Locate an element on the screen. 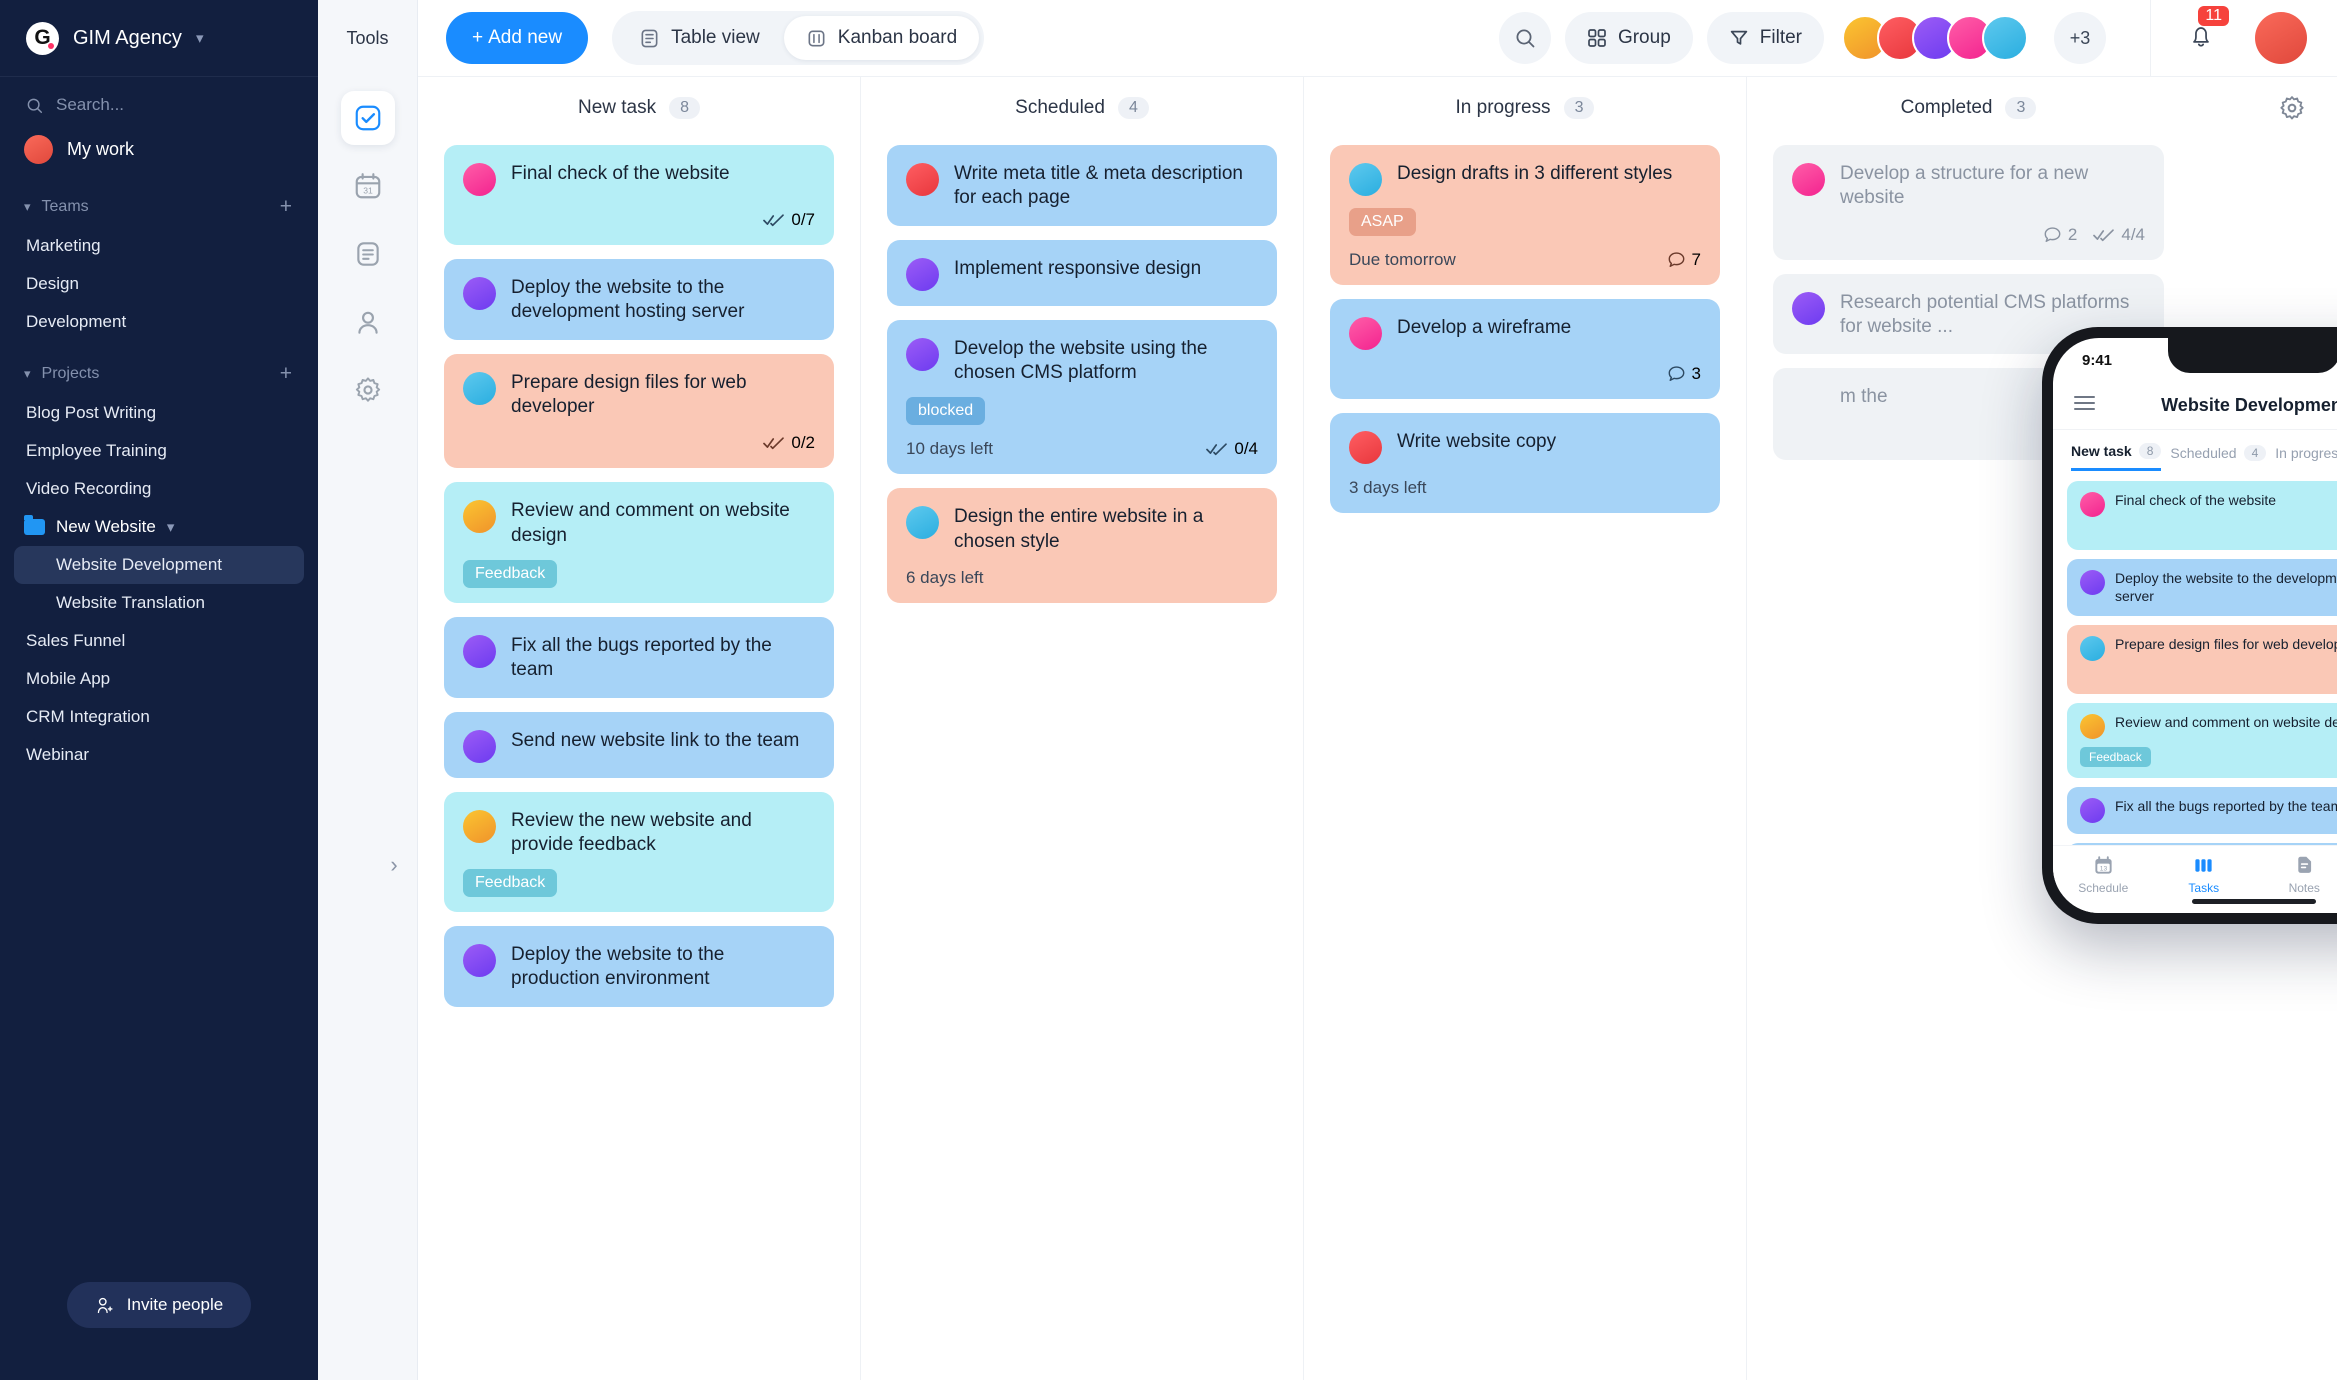 This screenshot has width=2337, height=1380. settings-icon is located at coordinates (368, 390).